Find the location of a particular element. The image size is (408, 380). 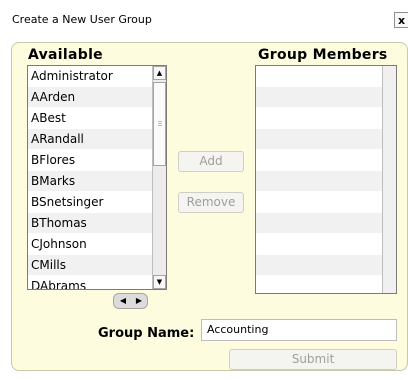

available-list-hscroll: ◀ ▶ is located at coordinates (130, 301).